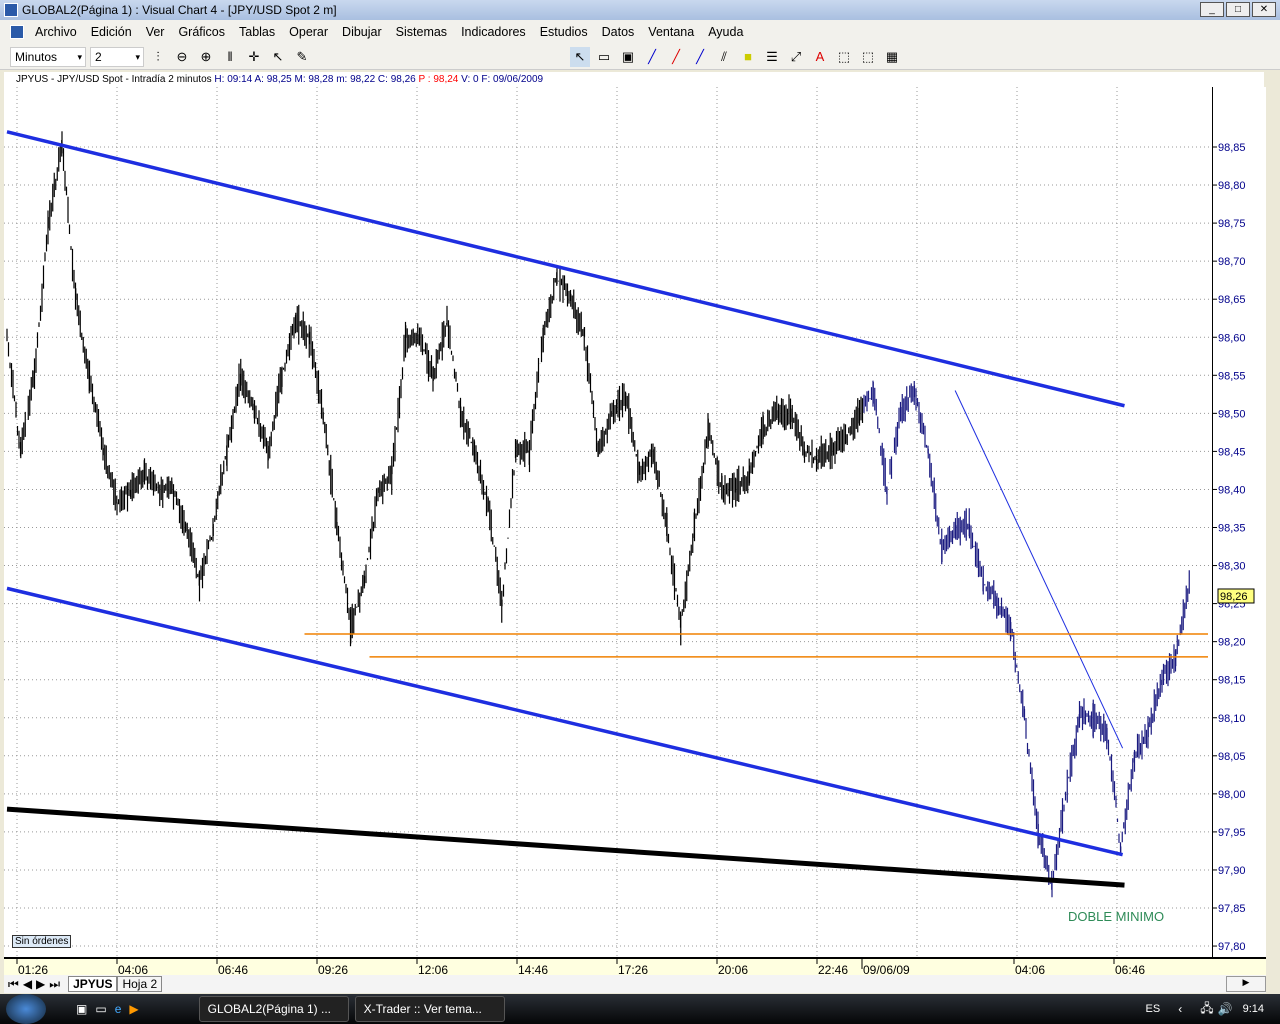  Describe the element at coordinates (56, 32) in the screenshot. I see `menu-archivo: Archivo` at that location.